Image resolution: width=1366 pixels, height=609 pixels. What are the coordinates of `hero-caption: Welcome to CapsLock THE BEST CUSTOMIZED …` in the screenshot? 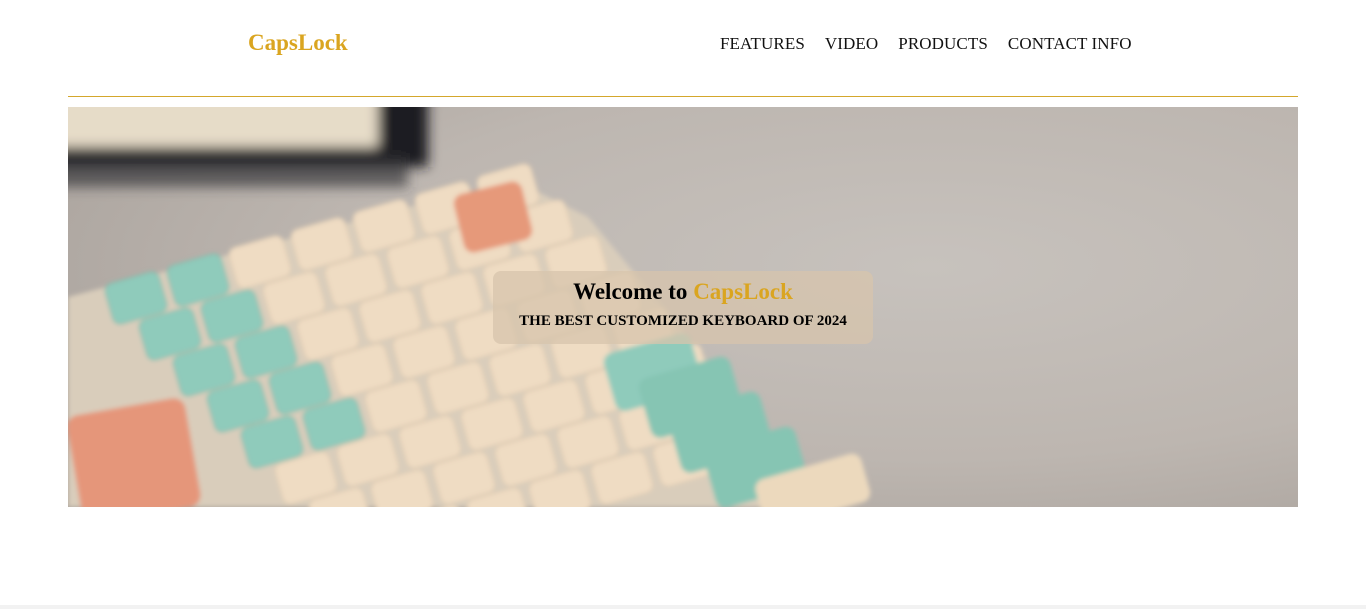 It's located at (683, 307).